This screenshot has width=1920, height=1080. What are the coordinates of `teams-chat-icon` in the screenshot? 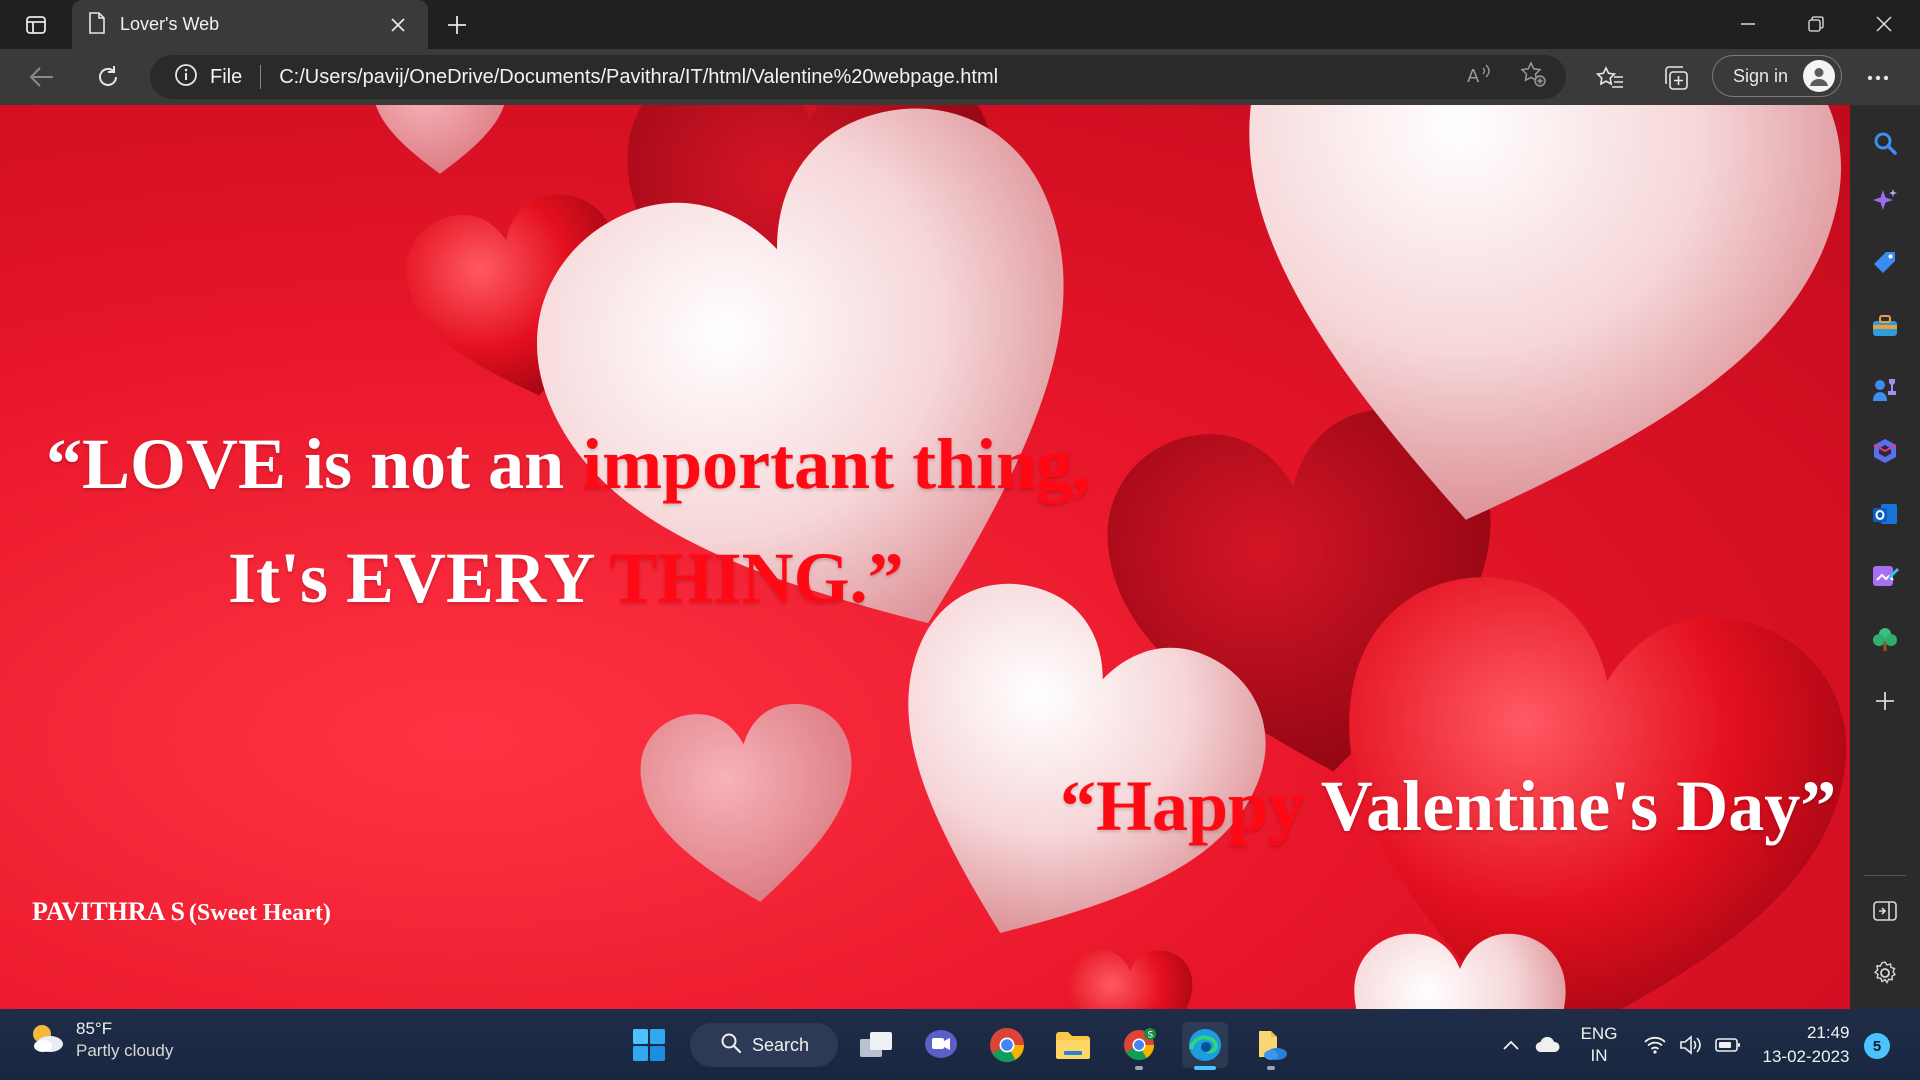 It's located at (941, 1045).